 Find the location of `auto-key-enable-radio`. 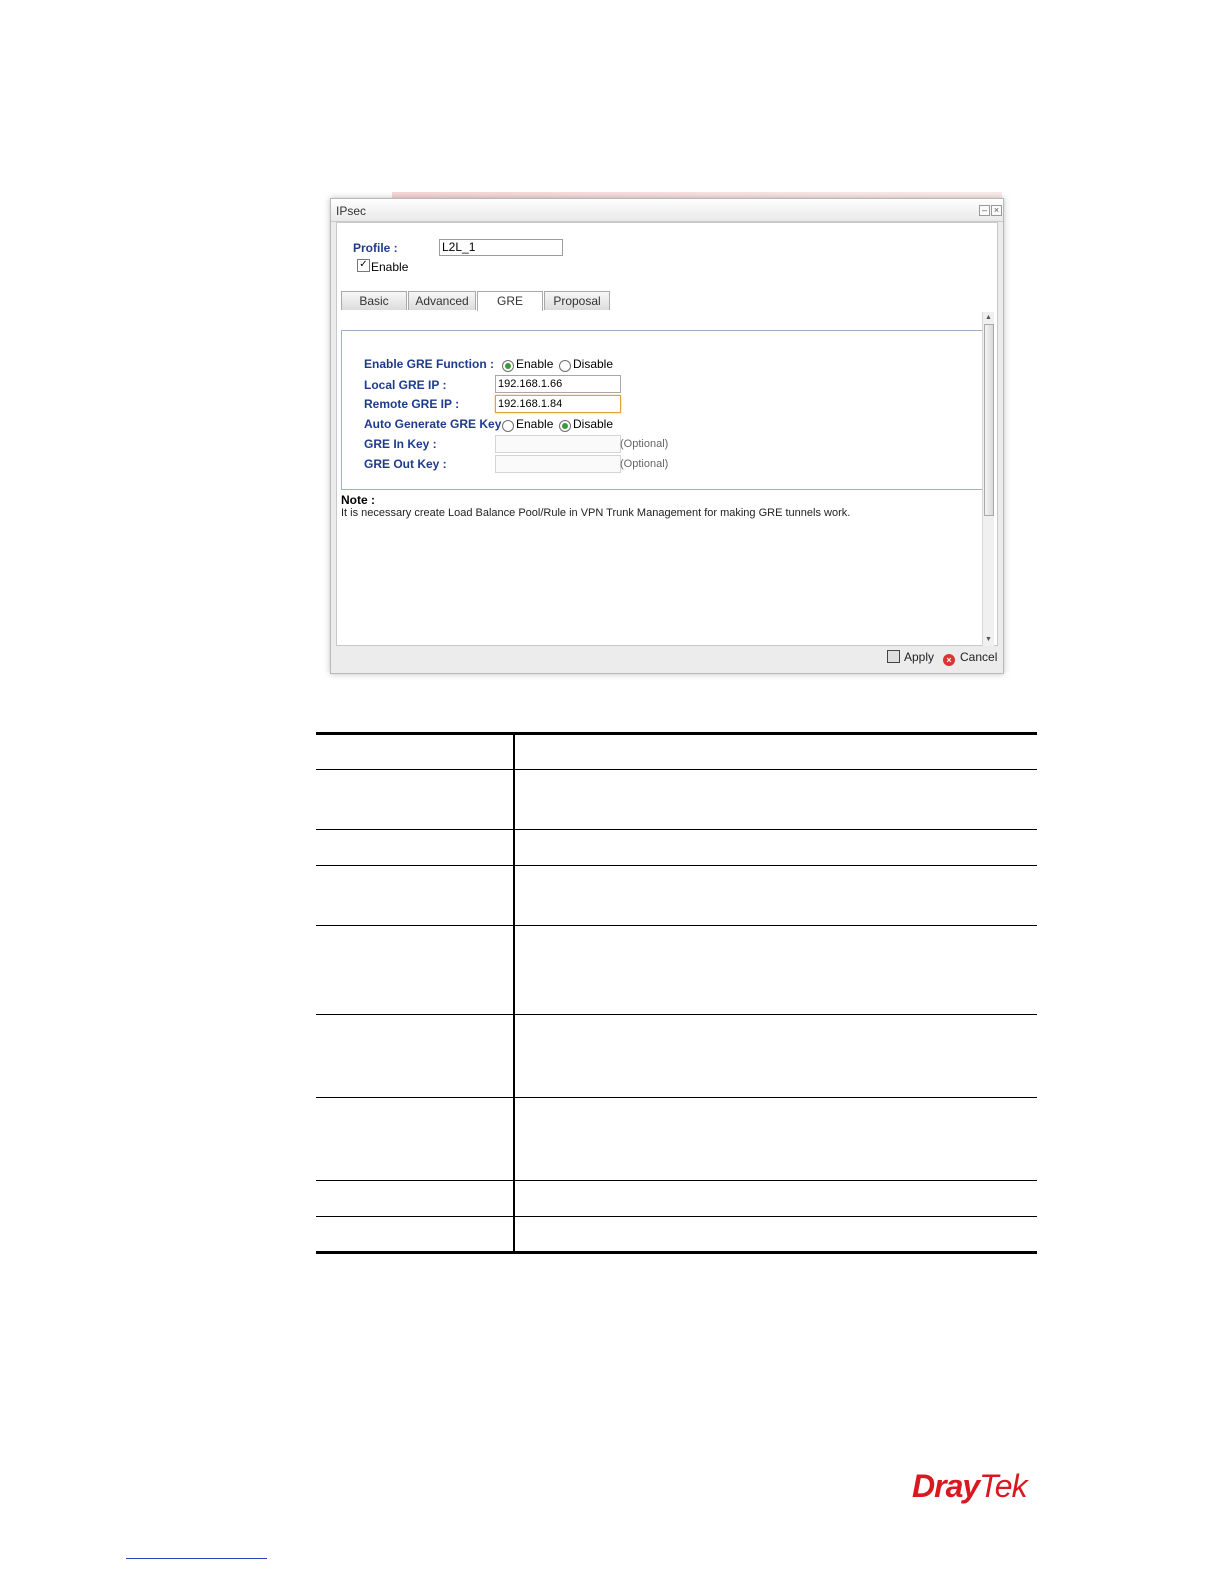

auto-key-enable-radio is located at coordinates (508, 426).